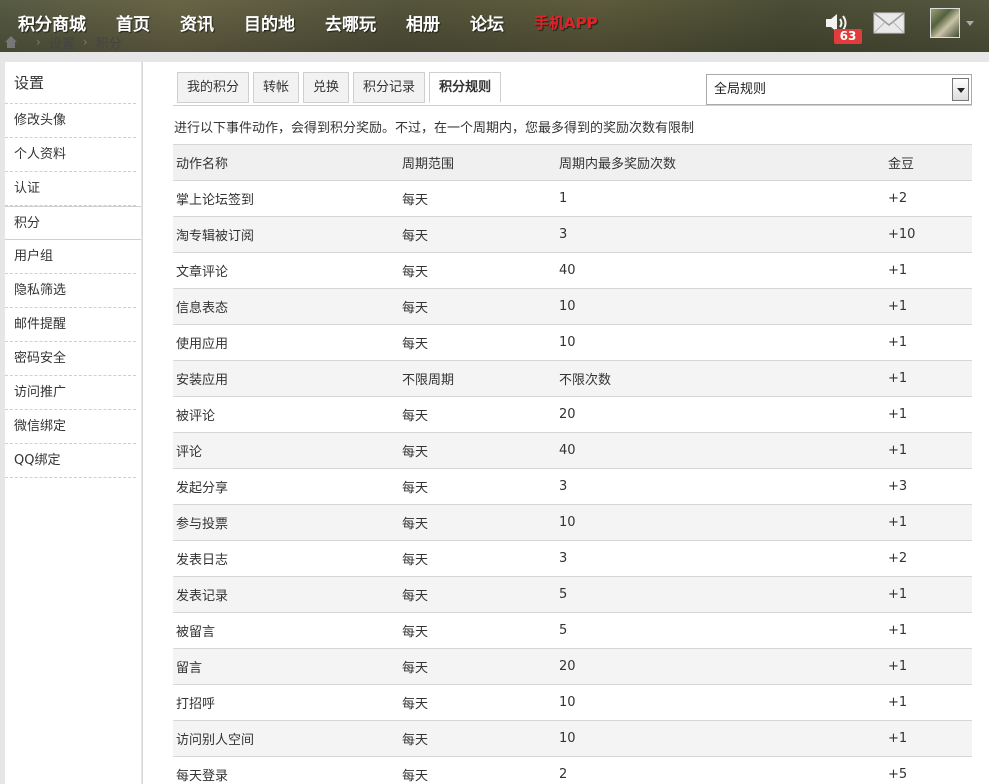 This screenshot has height=784, width=989. I want to click on cell-action-name: 被留言, so click(286, 630).